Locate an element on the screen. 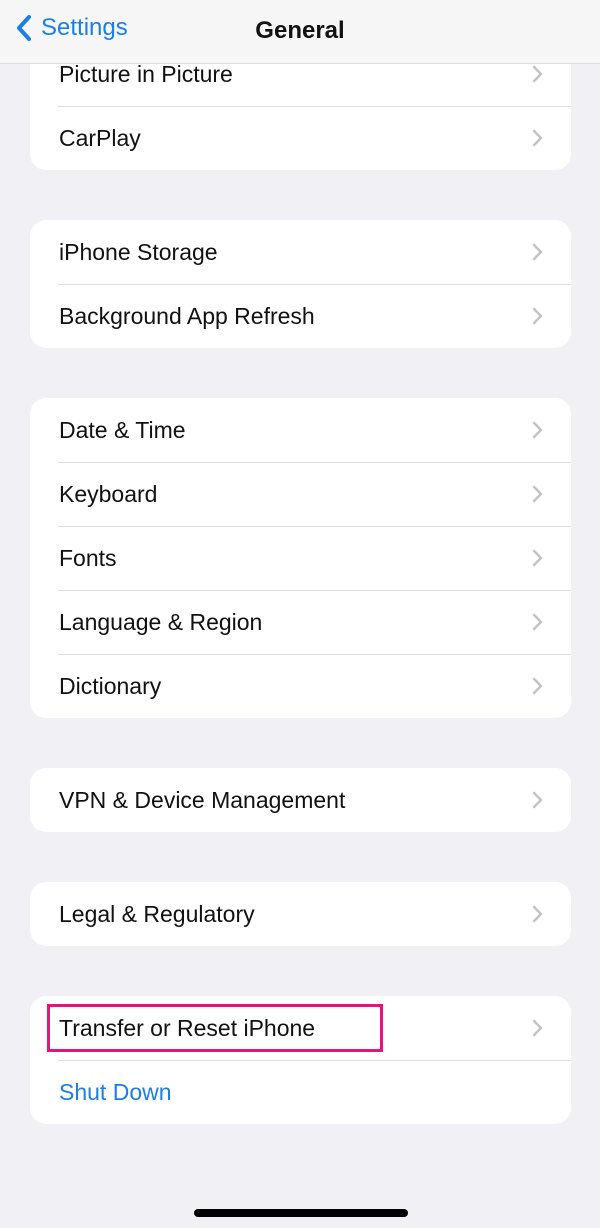 This screenshot has width=600, height=1228. row-label: Language & Region is located at coordinates (161, 621).